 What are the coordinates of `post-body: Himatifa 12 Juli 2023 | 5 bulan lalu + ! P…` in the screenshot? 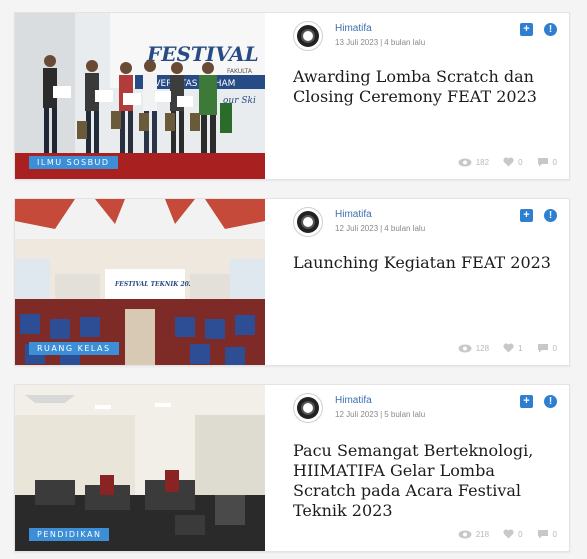 It's located at (424, 468).